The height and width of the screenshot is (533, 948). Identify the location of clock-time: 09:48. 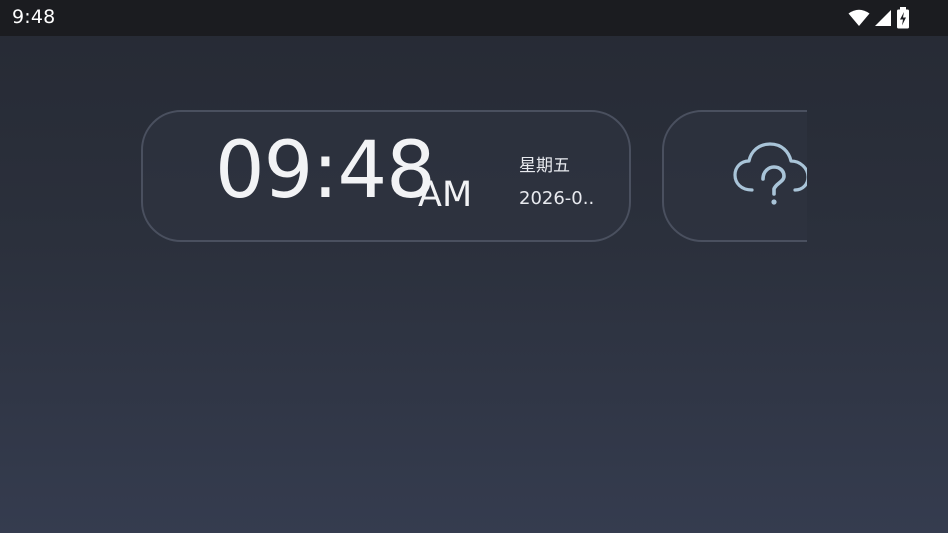
(325, 171).